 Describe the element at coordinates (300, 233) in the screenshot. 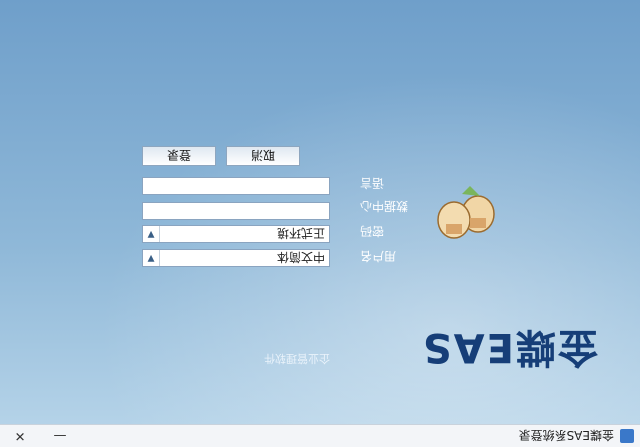

I see `datacenter-value: 正式环境` at that location.